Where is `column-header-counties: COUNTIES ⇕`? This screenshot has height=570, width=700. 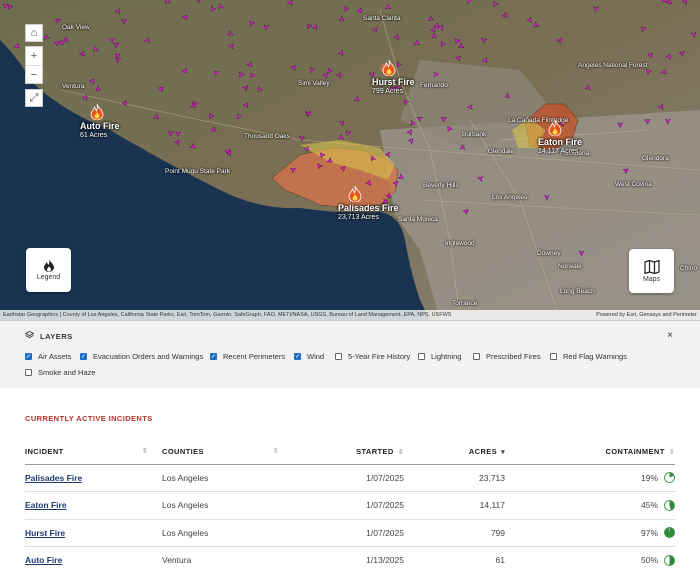 column-header-counties: COUNTIES ⇕ is located at coordinates (221, 452).